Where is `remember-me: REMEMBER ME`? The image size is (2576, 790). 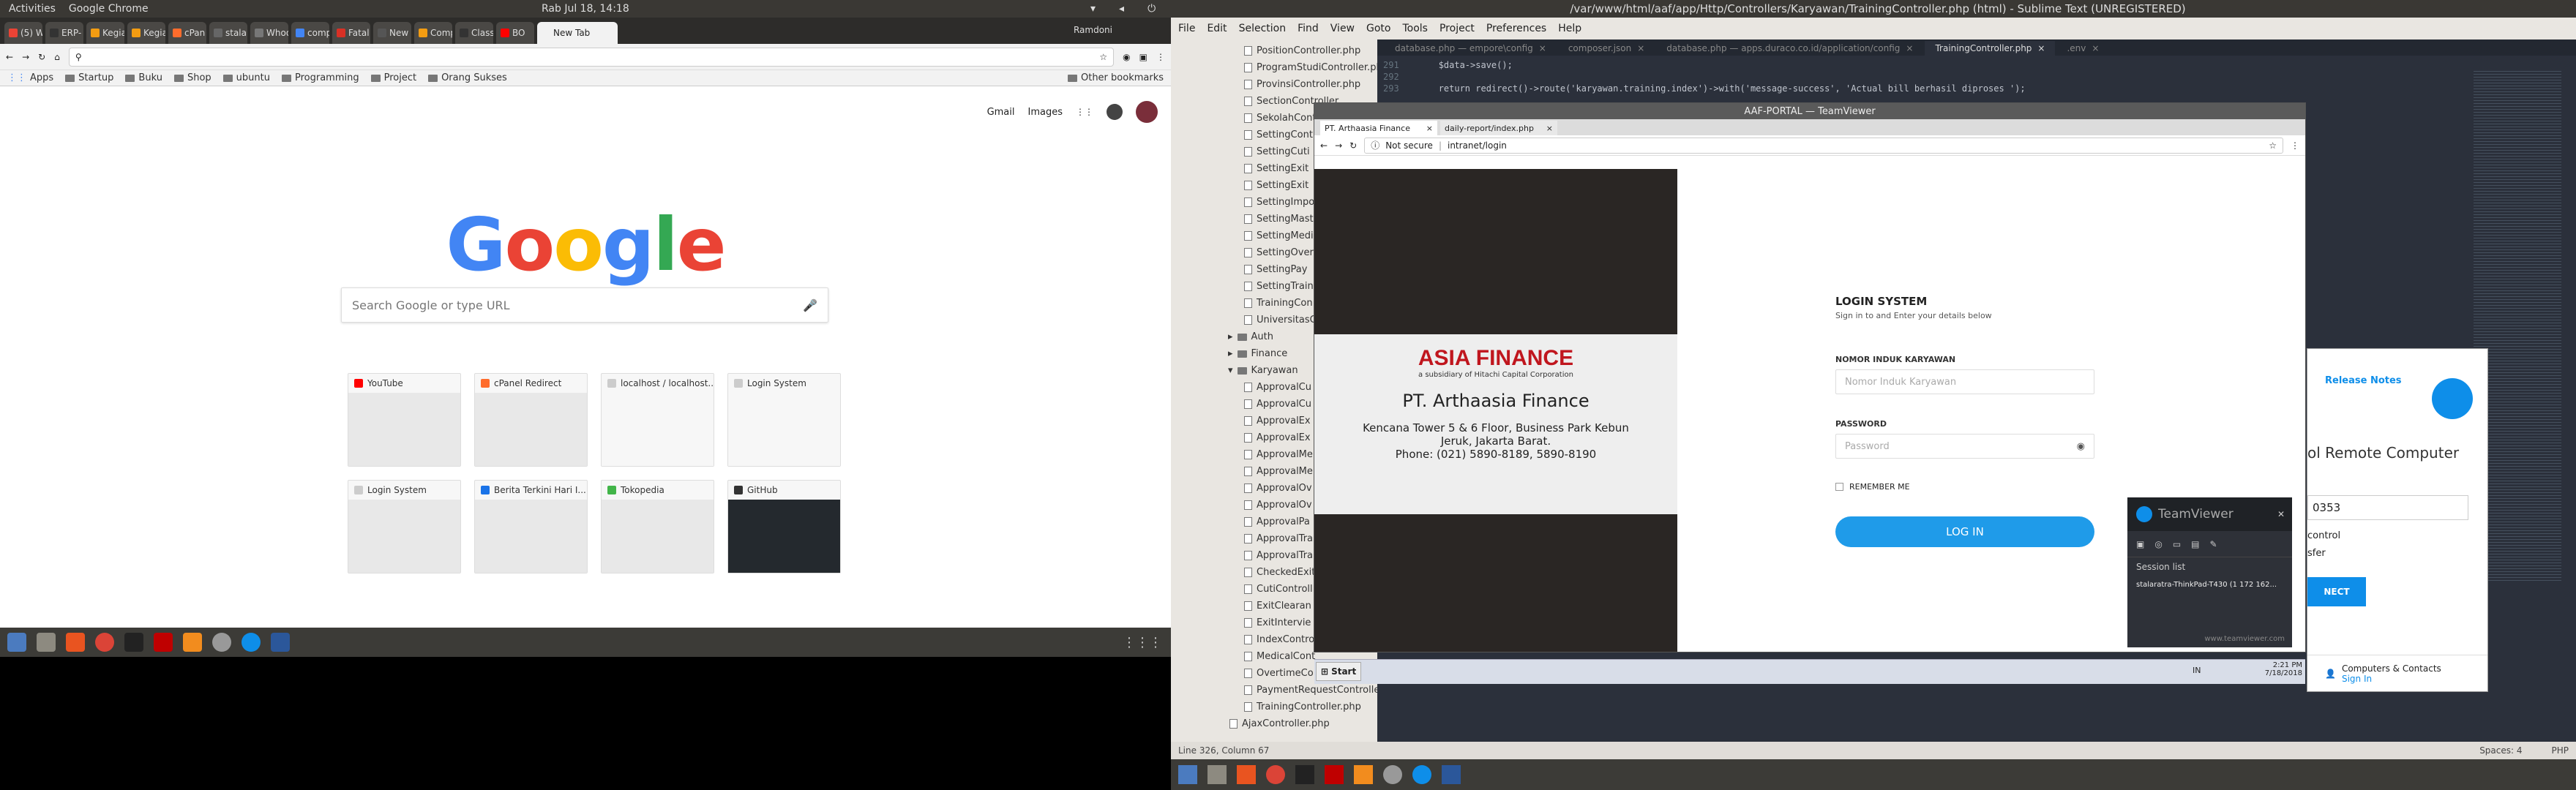
remember-me: REMEMBER ME is located at coordinates (1872, 487).